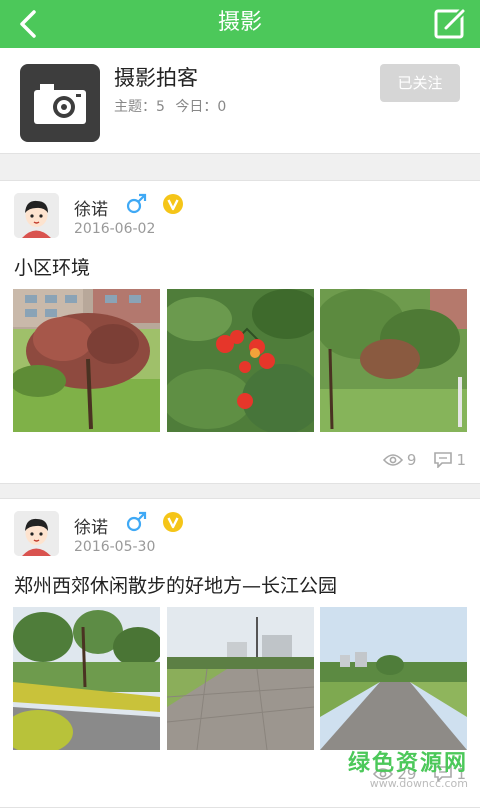  Describe the element at coordinates (240, 678) in the screenshot. I see `post-image-plaza` at that location.